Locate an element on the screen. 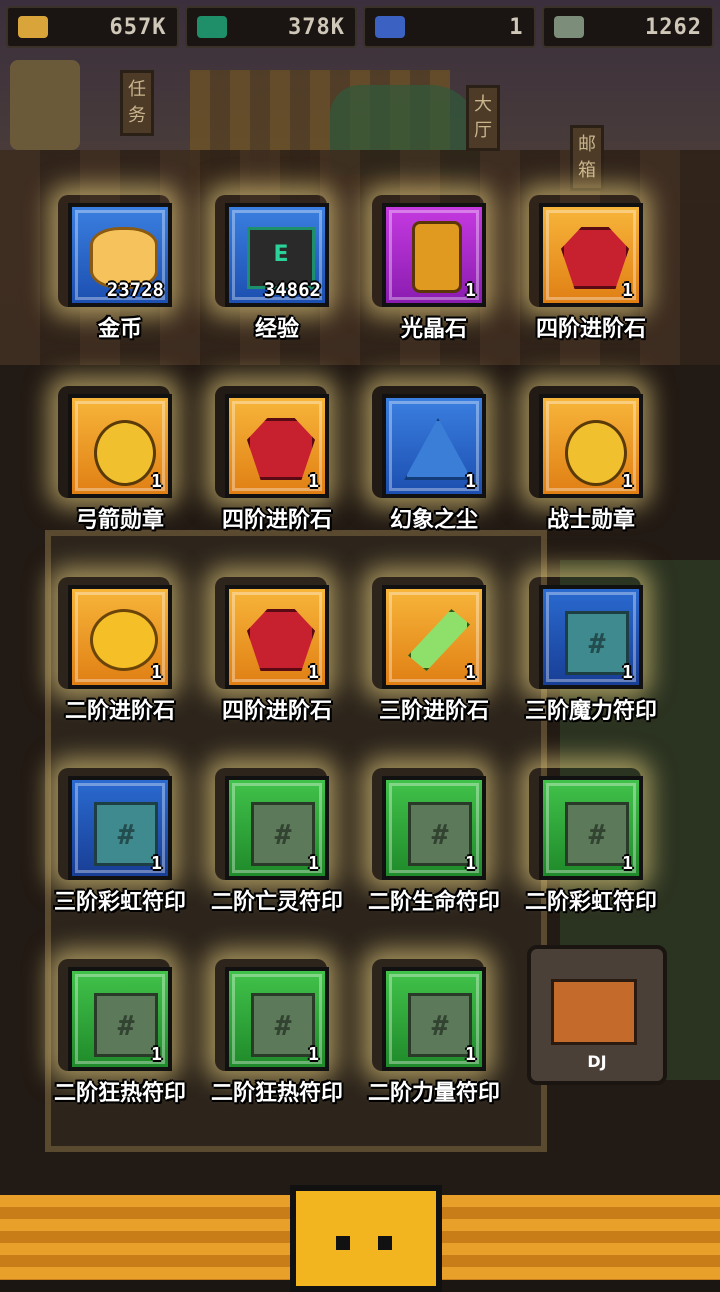 The image size is (720, 1292). reward-name: 战士勋章 is located at coordinates (590, 520).